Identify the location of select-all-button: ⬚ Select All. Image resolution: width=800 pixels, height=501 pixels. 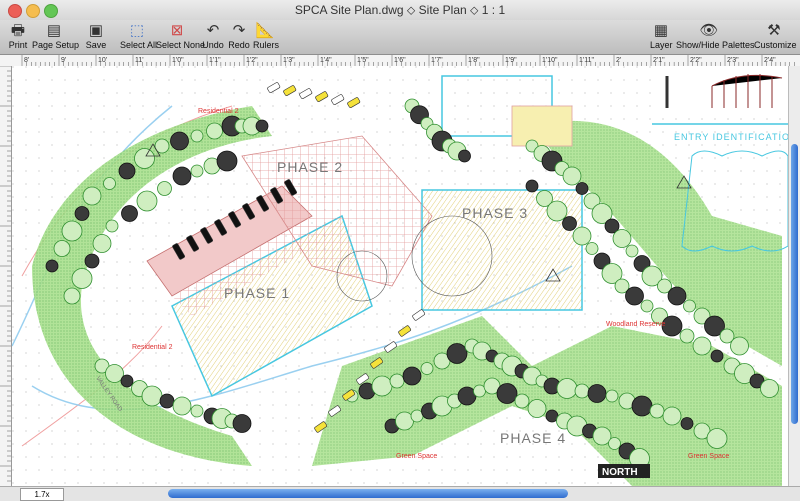
(138, 37).